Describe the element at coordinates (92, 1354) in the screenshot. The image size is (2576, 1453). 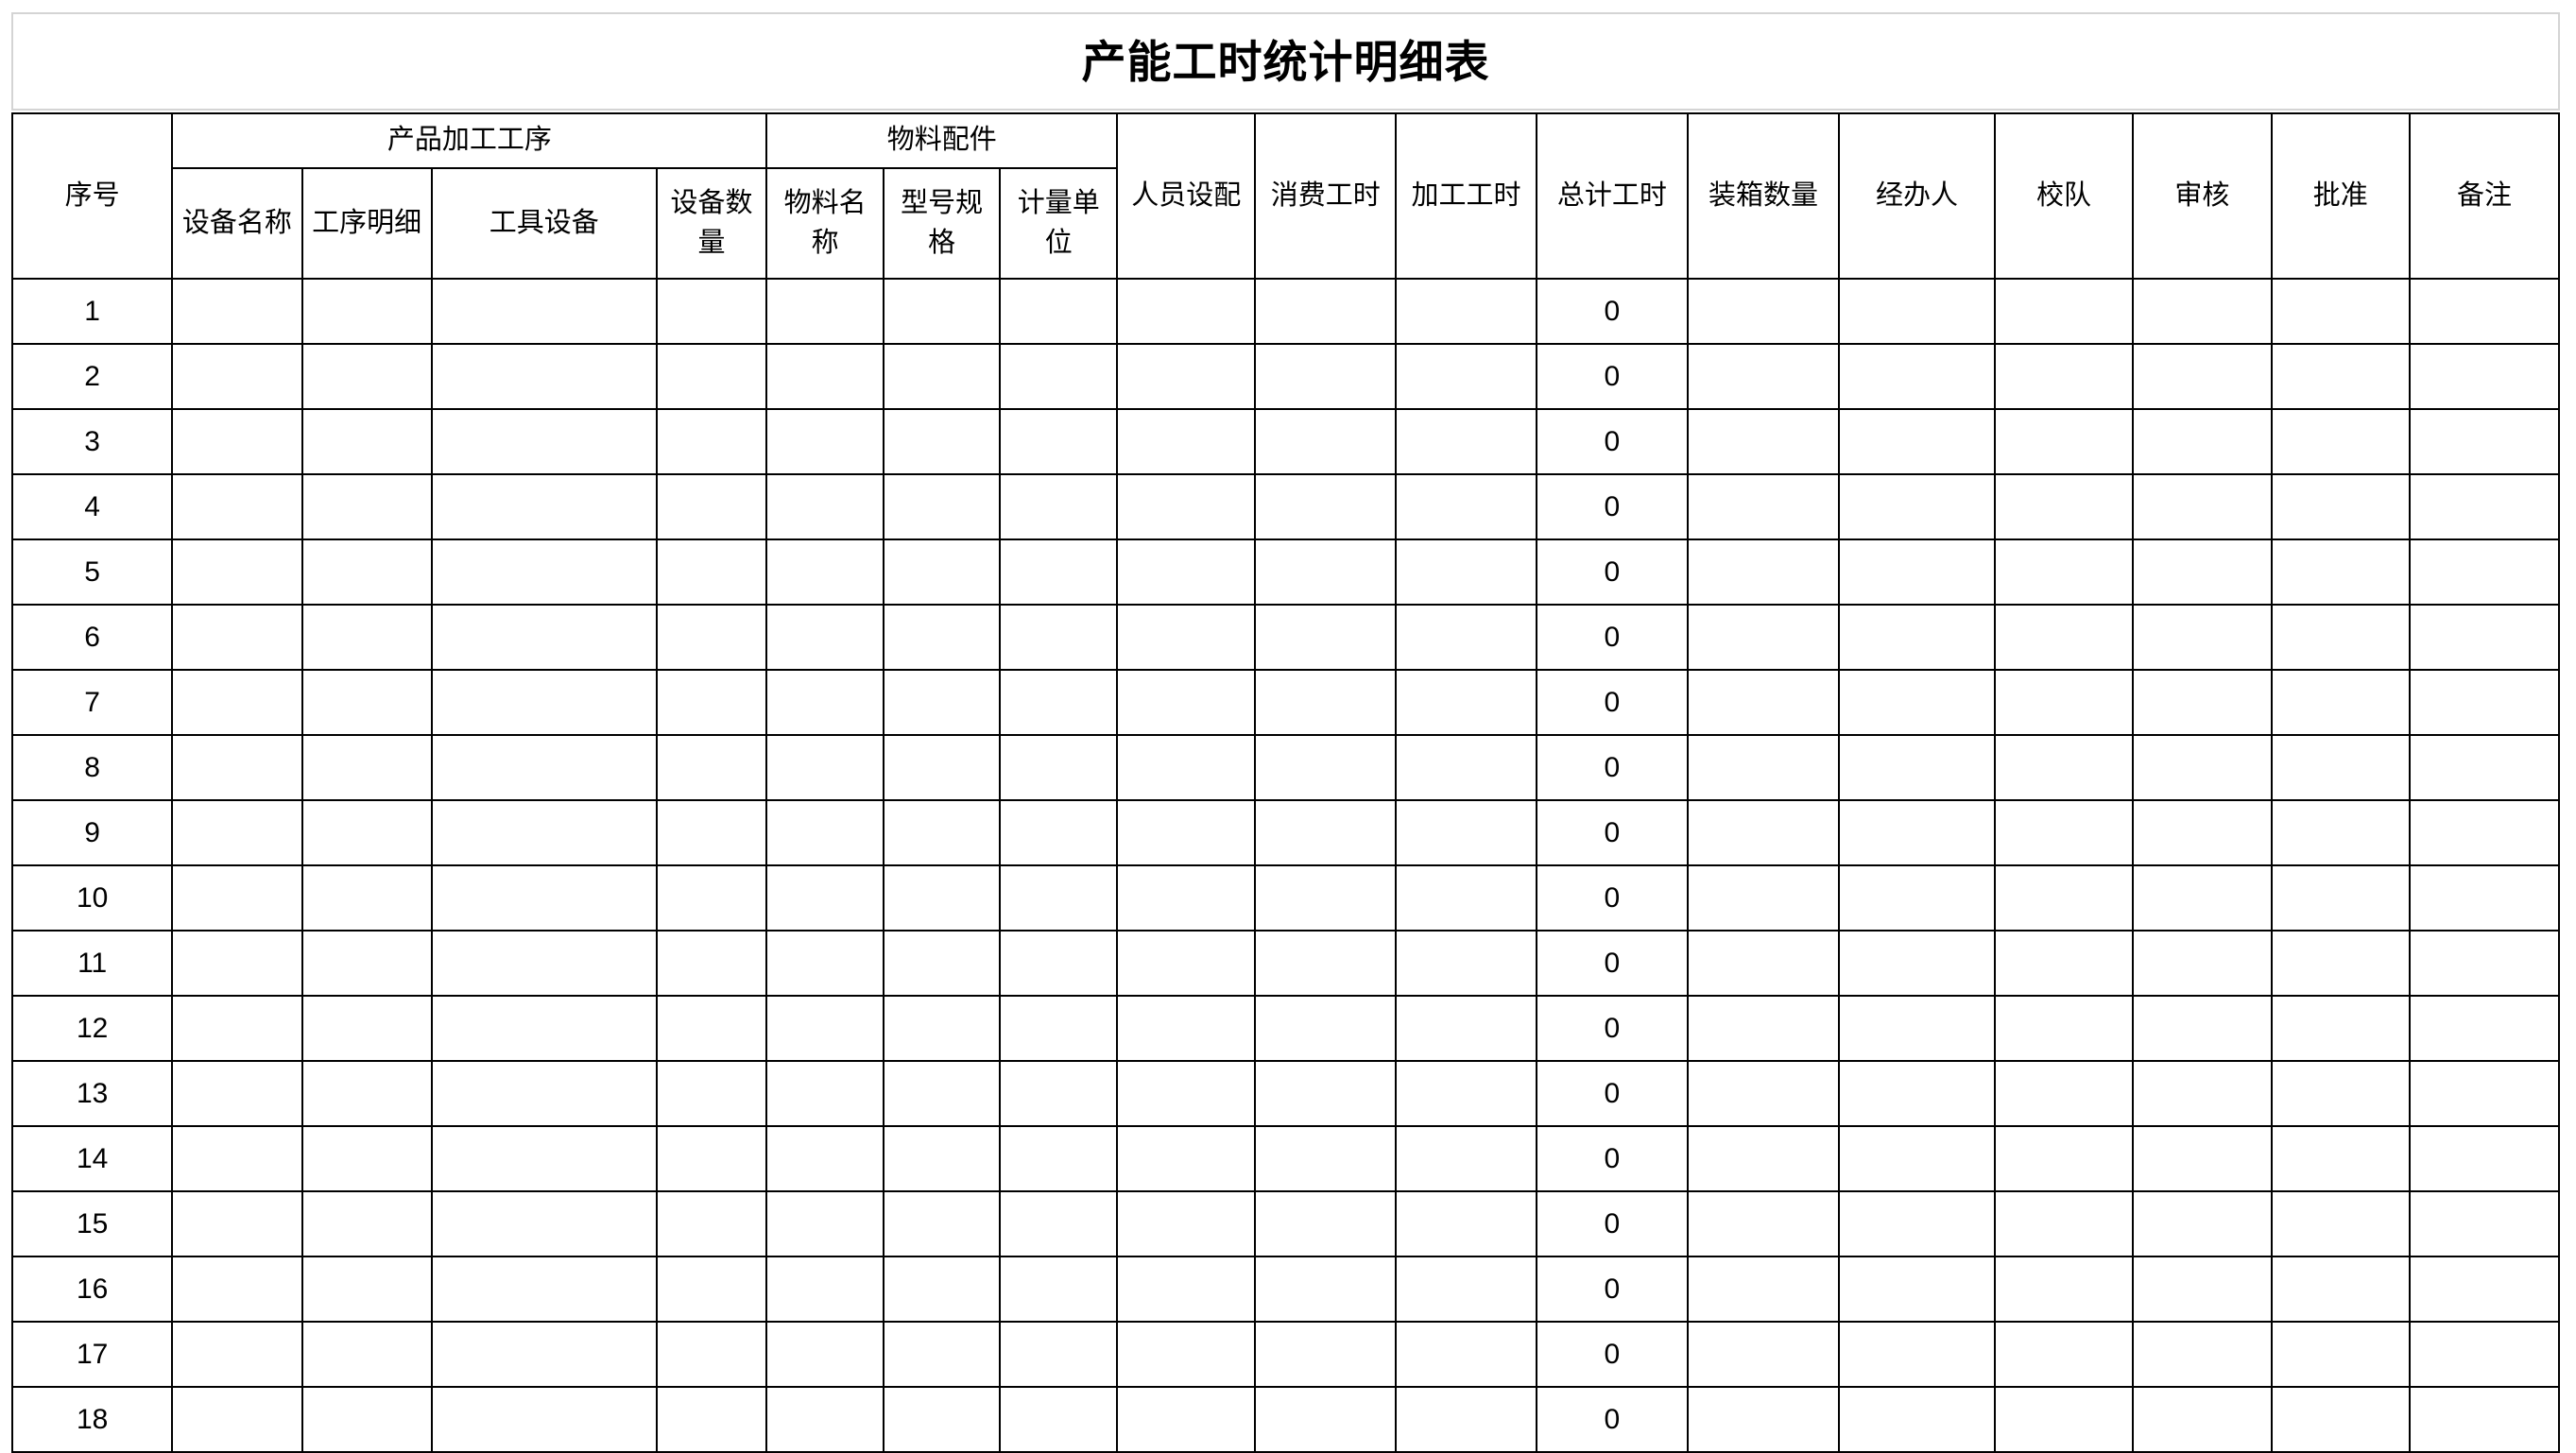
I see `row-index-cell: 17` at that location.